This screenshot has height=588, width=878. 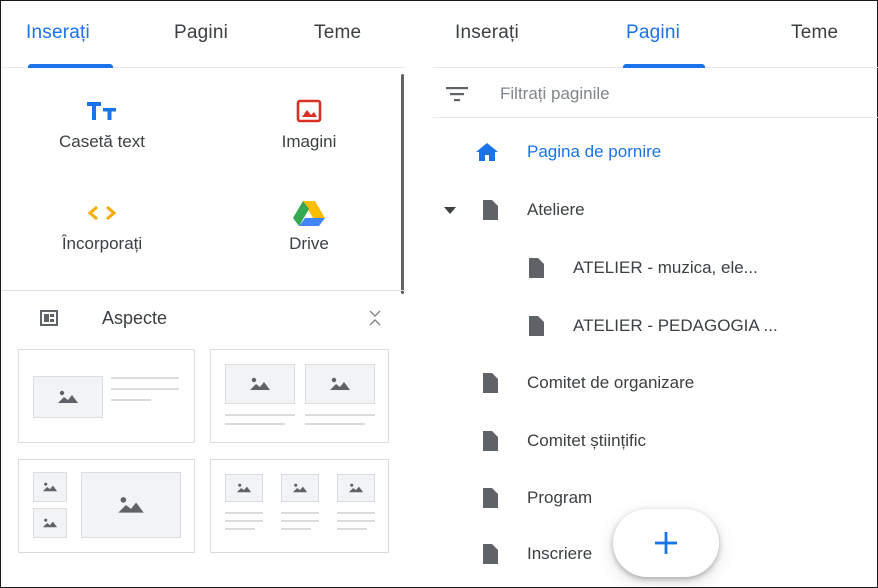 I want to click on page-item-home: Pagina de pornire, so click(x=568, y=152).